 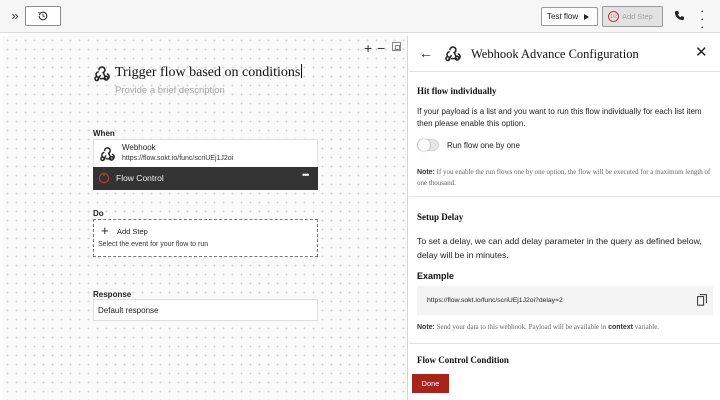 I want to click on more-options-icon: •••, so click(x=306, y=175).